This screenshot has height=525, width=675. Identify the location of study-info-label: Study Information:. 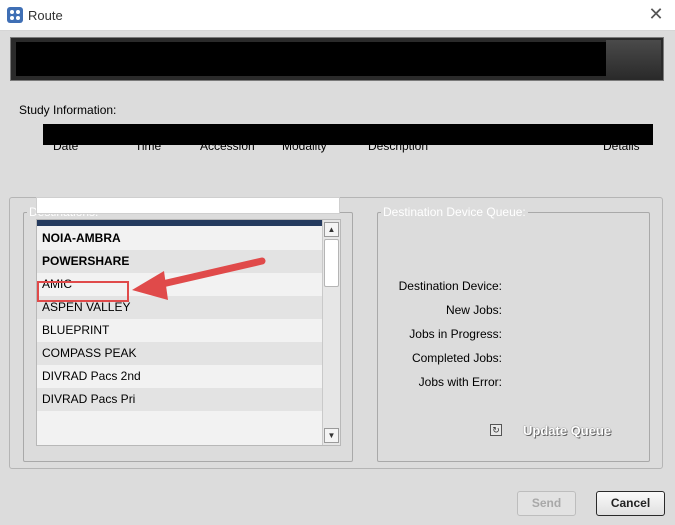
(68, 110).